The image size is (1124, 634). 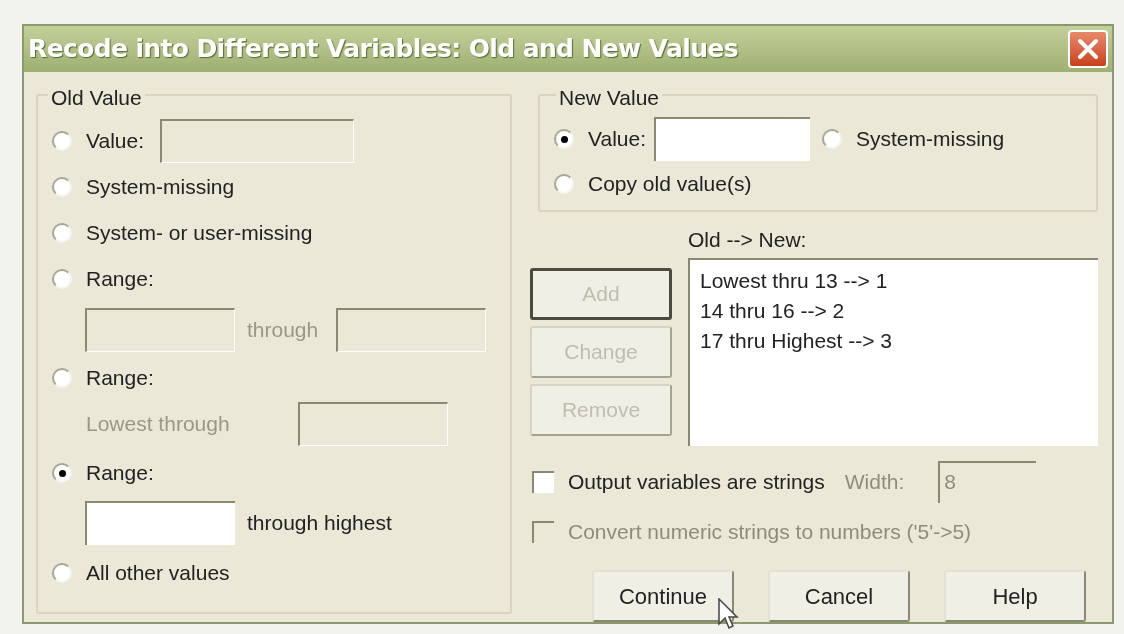 What do you see at coordinates (899, 341) in the screenshot?
I see `list-item: 17 thru Highest --> 3` at bounding box center [899, 341].